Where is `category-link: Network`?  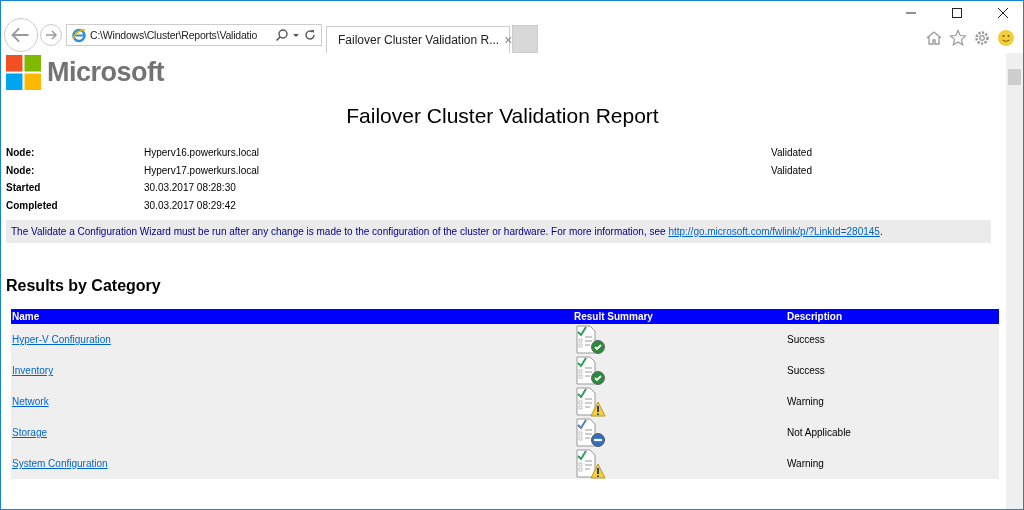
category-link: Network is located at coordinates (30, 401).